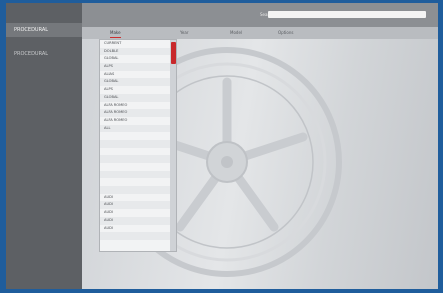 Image resolution: width=443 pixels, height=293 pixels. What do you see at coordinates (184, 32) in the screenshot?
I see `tab-year: Year` at bounding box center [184, 32].